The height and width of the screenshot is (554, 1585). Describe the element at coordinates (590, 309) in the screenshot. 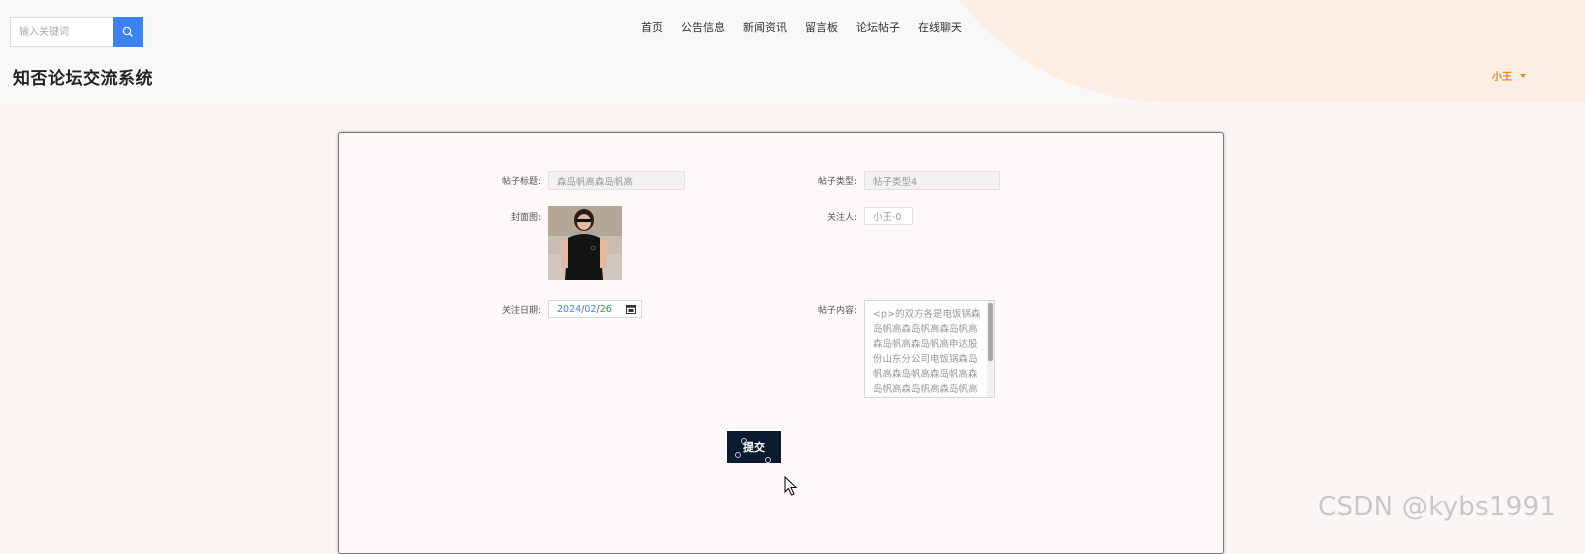

I see `date-month: 02` at that location.